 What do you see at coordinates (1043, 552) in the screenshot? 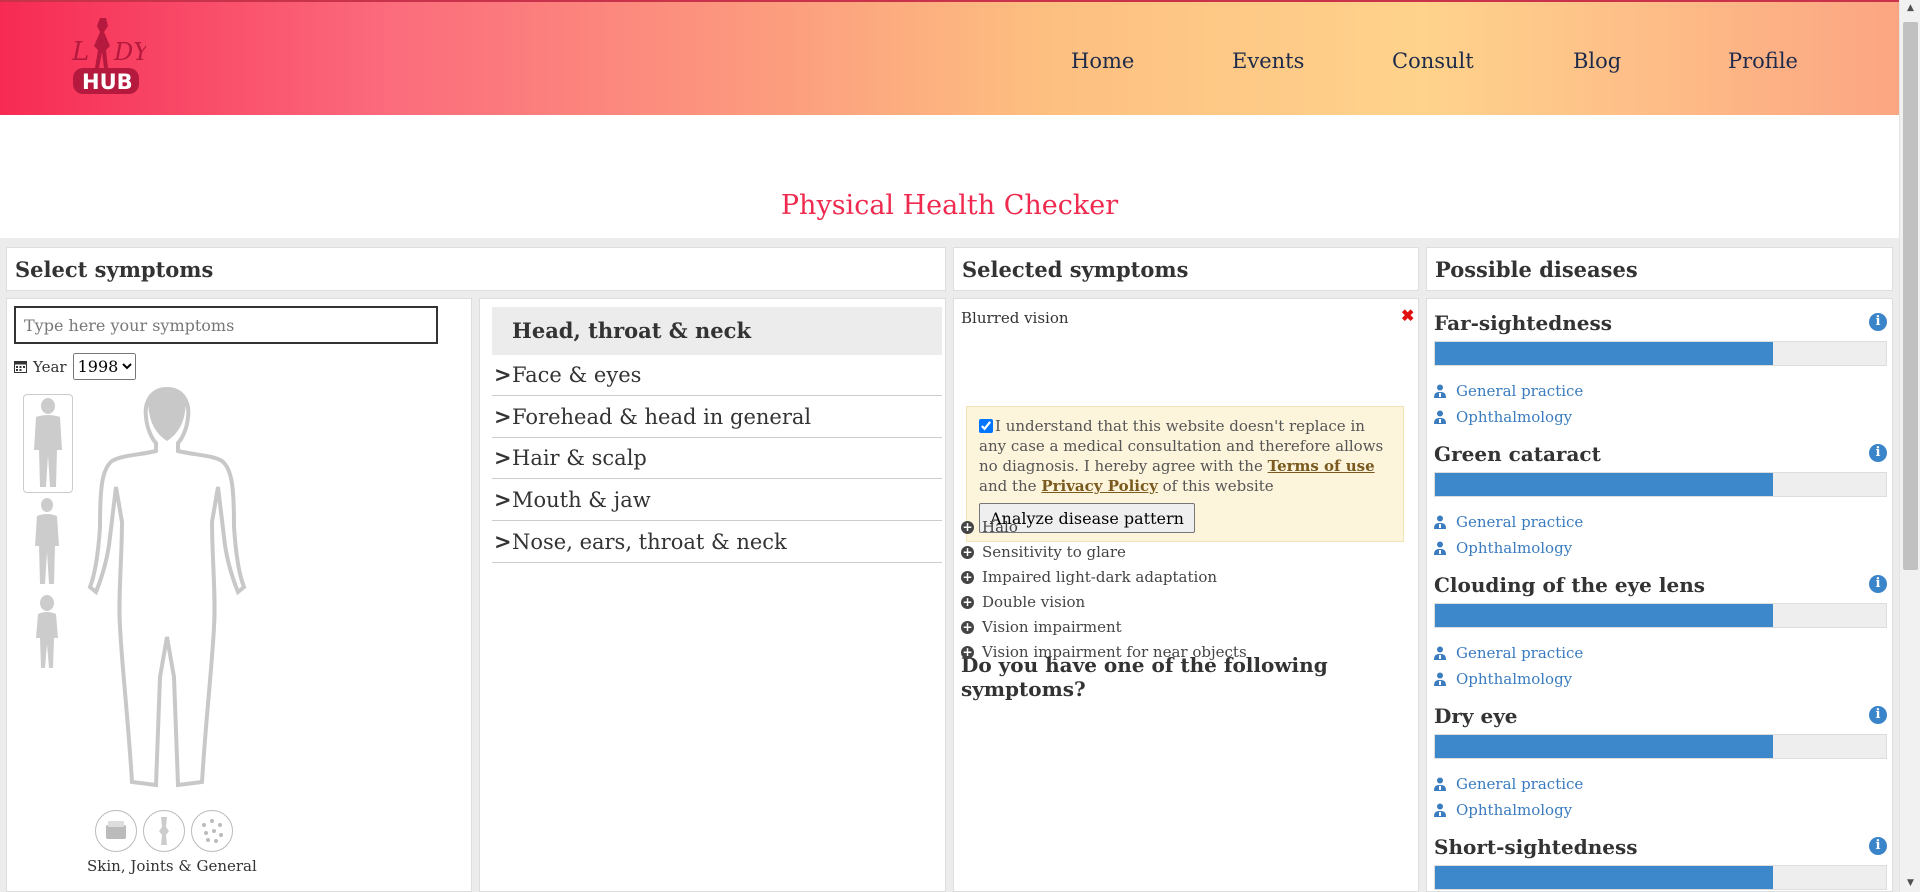
I see `suggested-symptom: + Sensitivity to glare` at bounding box center [1043, 552].